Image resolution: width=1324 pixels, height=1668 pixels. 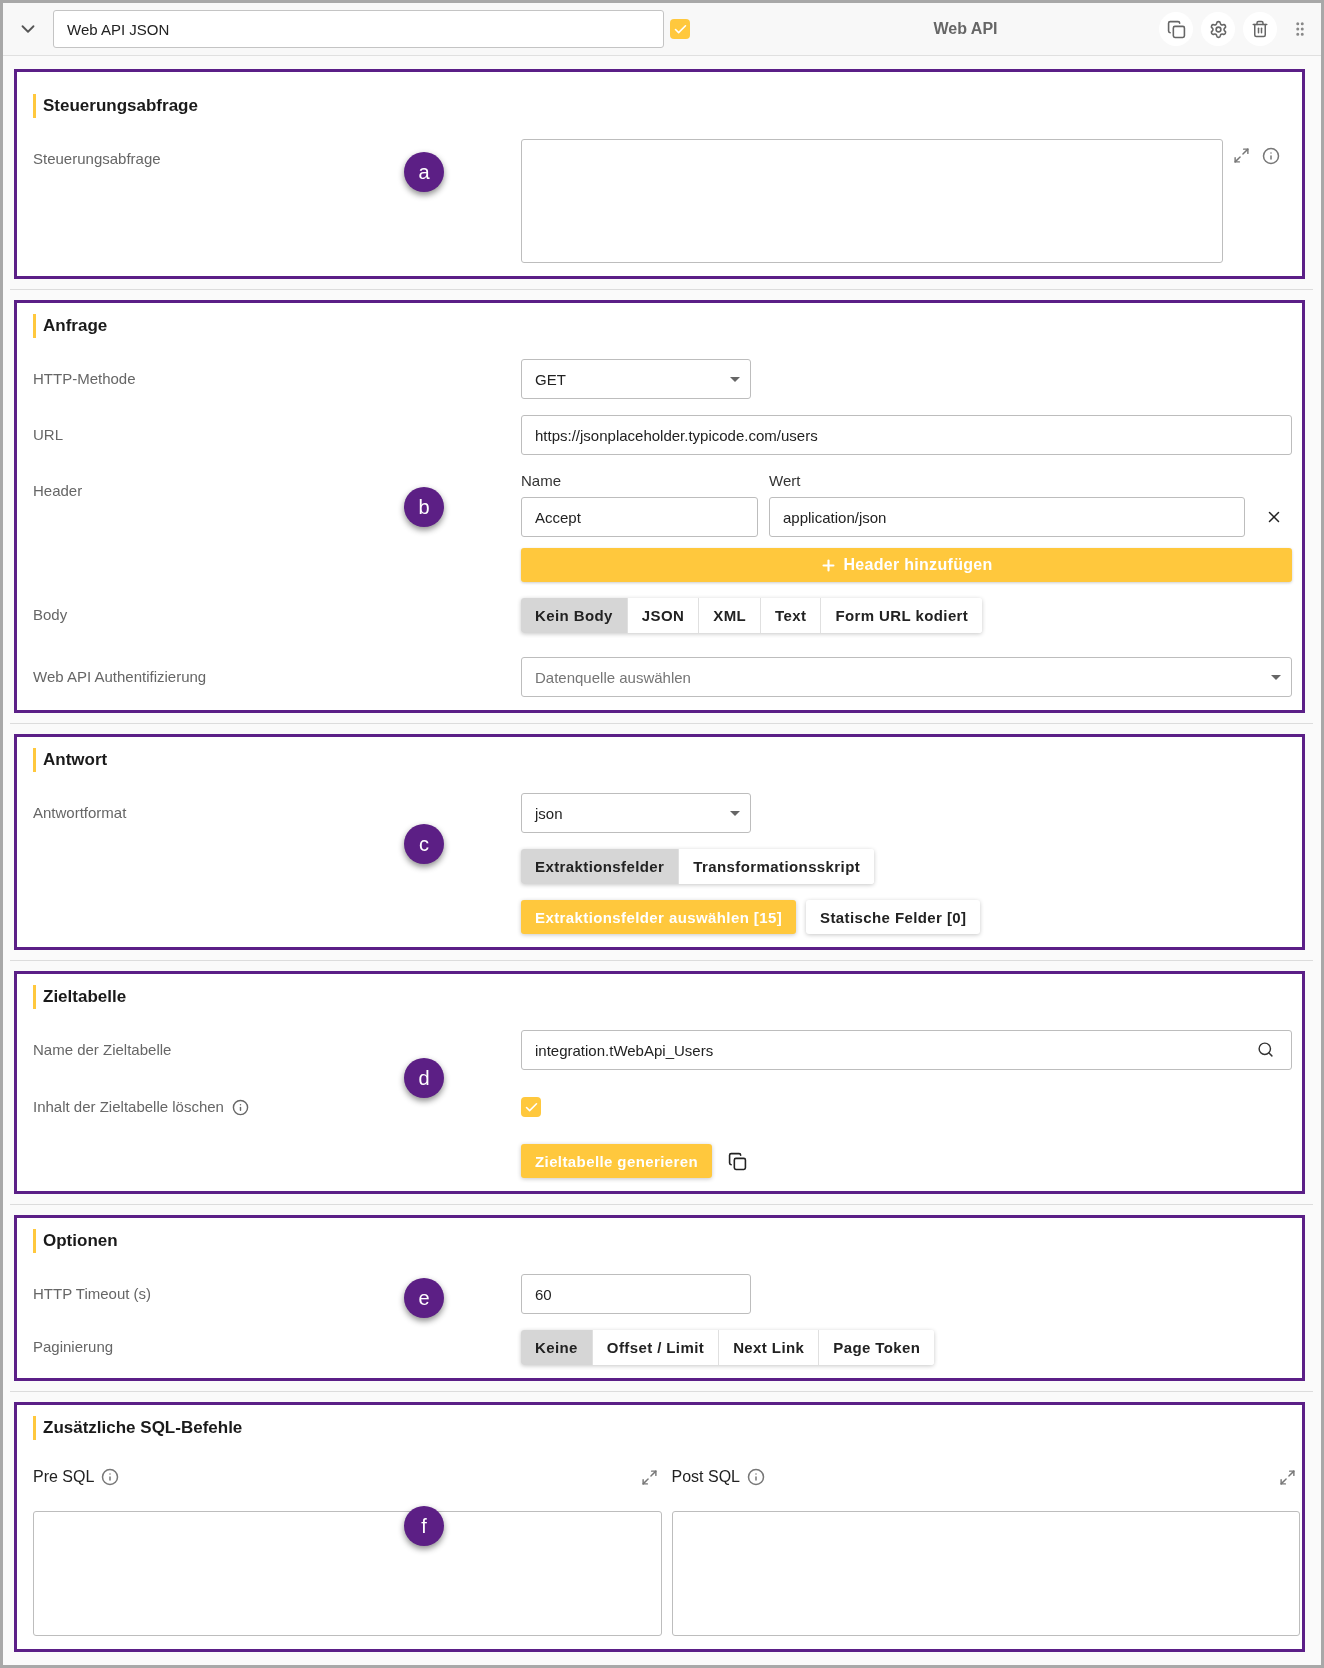 What do you see at coordinates (58, 491) in the screenshot?
I see `field-label: Header` at bounding box center [58, 491].